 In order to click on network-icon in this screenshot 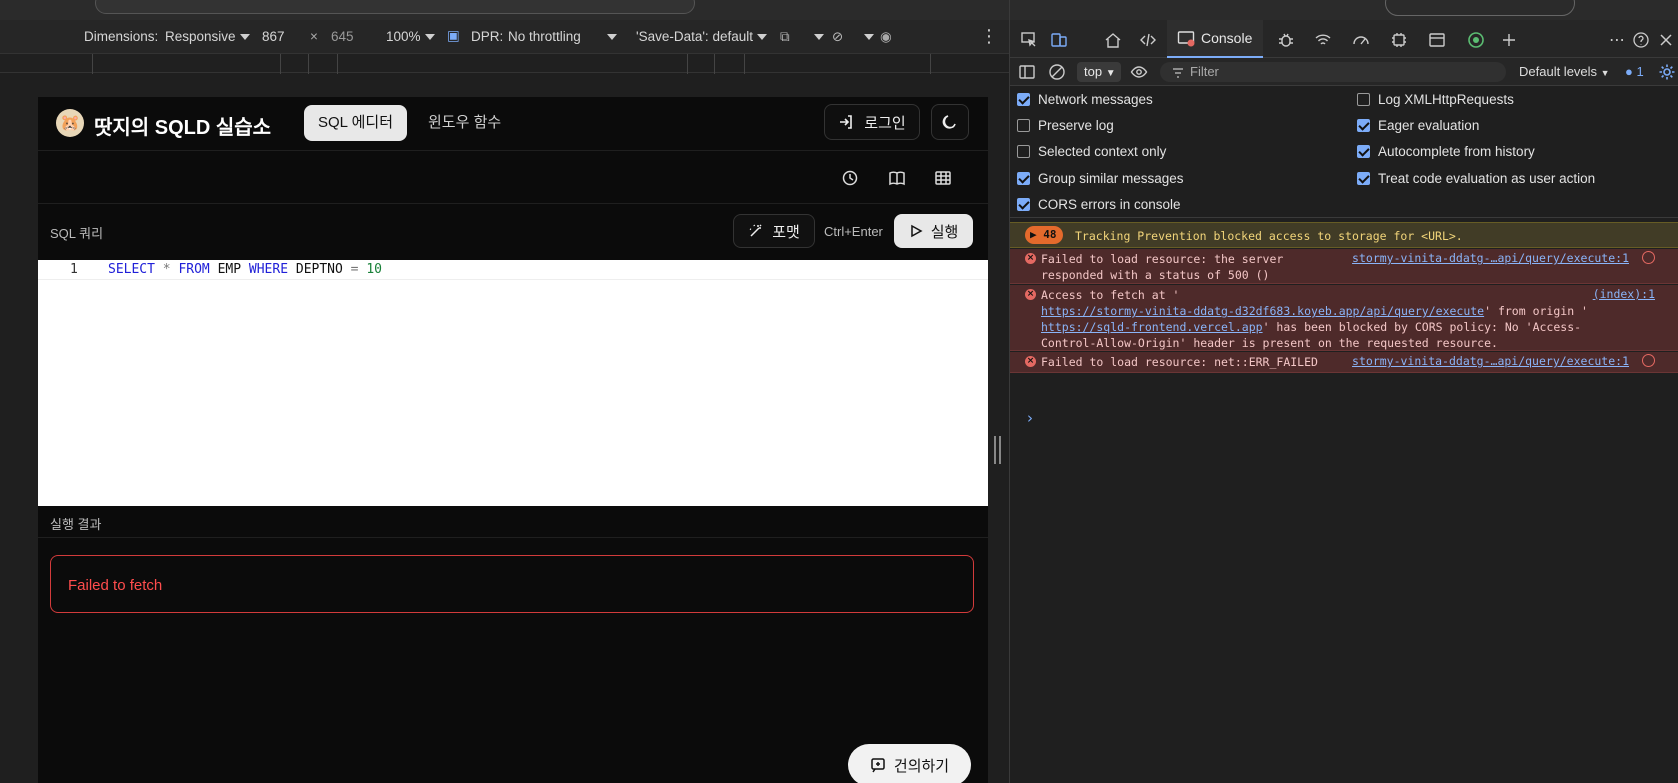, I will do `click(1323, 40)`.